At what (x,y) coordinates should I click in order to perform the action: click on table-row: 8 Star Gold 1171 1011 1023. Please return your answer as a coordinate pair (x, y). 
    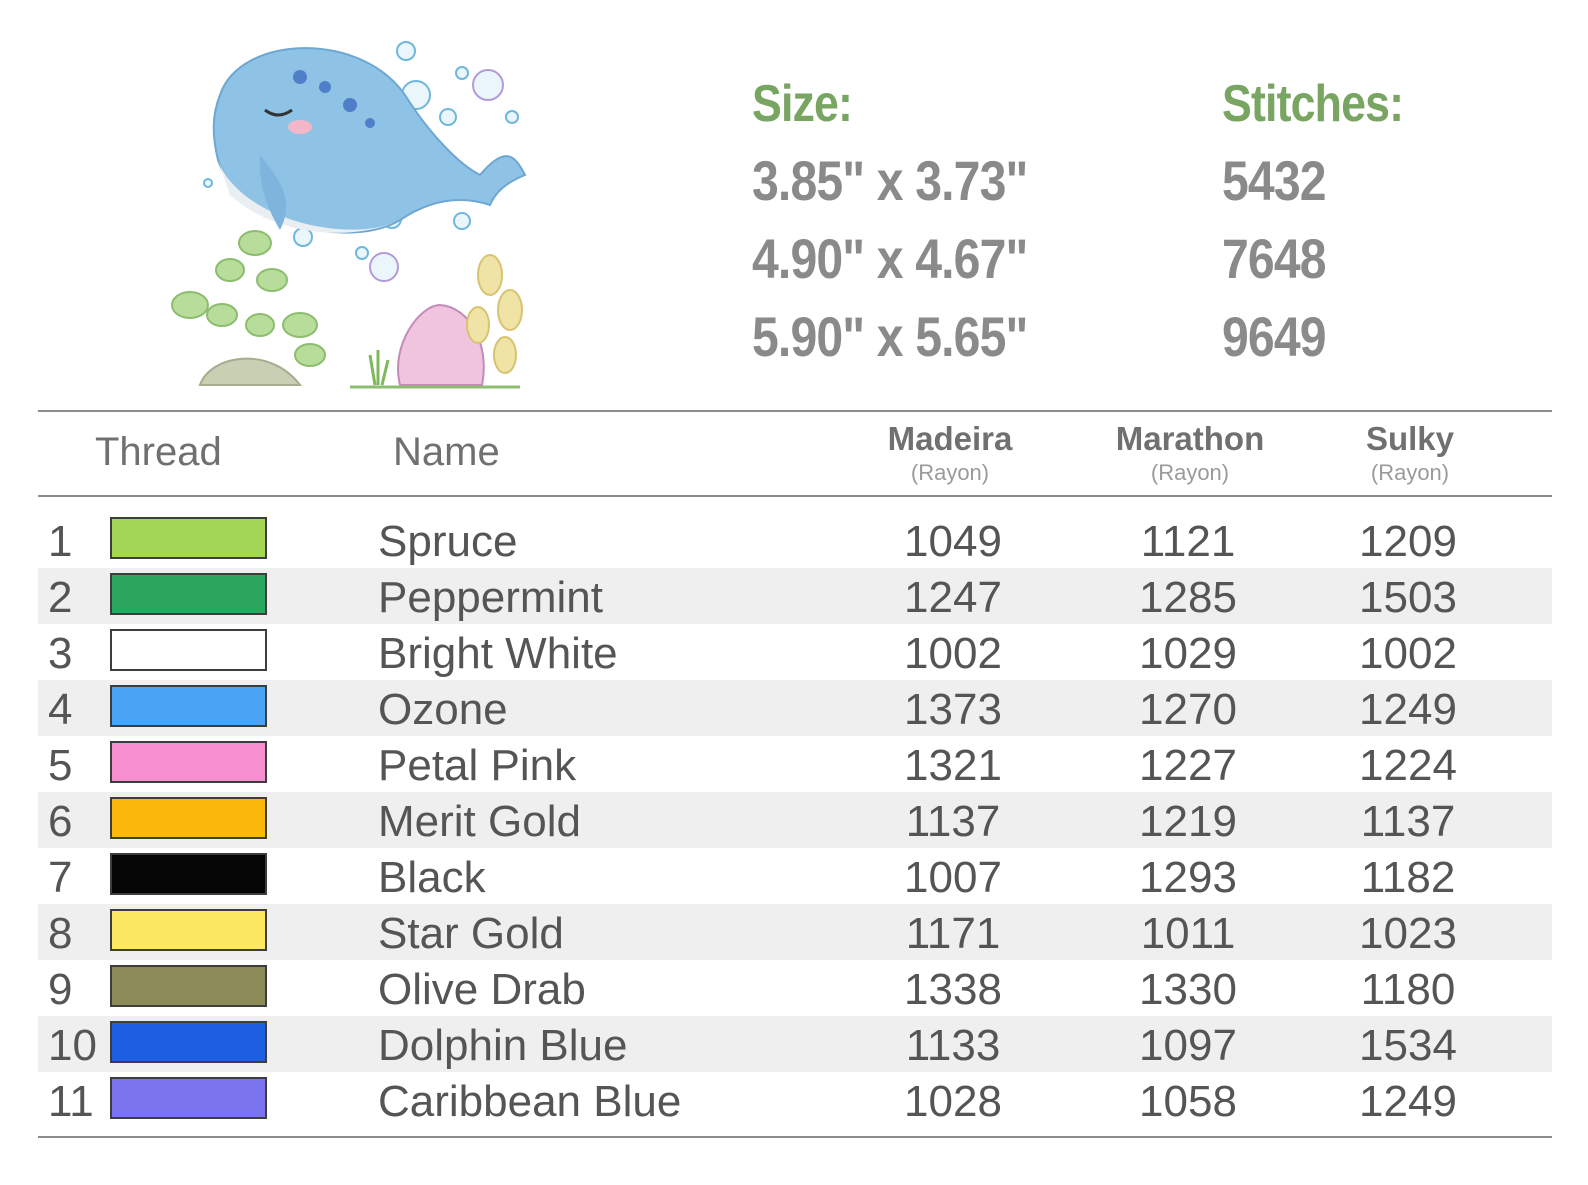
    Looking at the image, I should click on (795, 932).